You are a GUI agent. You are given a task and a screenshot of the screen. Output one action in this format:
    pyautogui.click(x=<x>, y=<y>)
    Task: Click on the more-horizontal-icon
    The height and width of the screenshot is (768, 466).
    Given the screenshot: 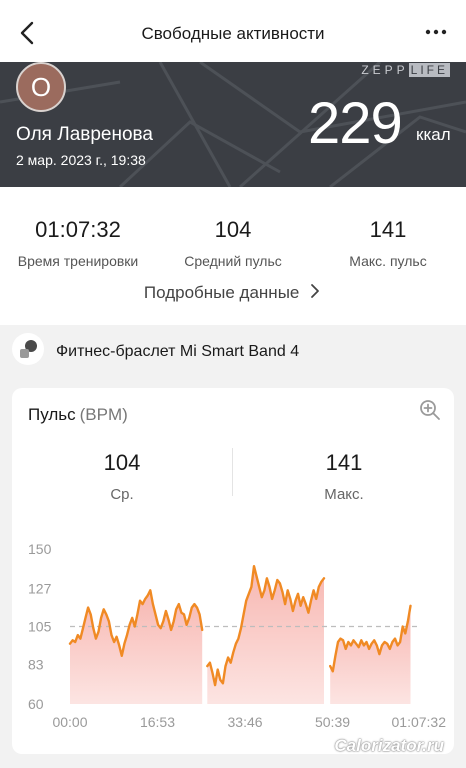 What is the action you would take?
    pyautogui.click(x=436, y=32)
    